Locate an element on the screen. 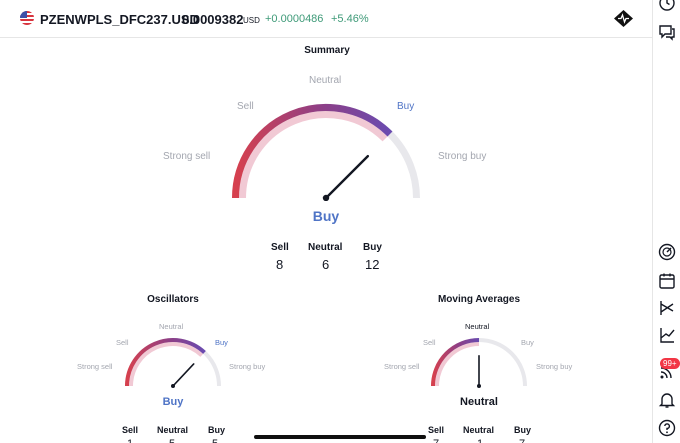 The width and height of the screenshot is (680, 443). oscillators-verdict: Buy is located at coordinates (173, 402).